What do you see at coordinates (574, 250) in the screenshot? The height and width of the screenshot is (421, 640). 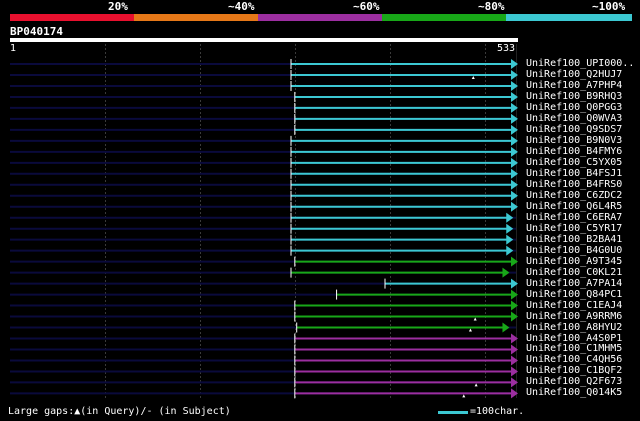 I see `hit-label: UniRef100_B4G0U0` at bounding box center [574, 250].